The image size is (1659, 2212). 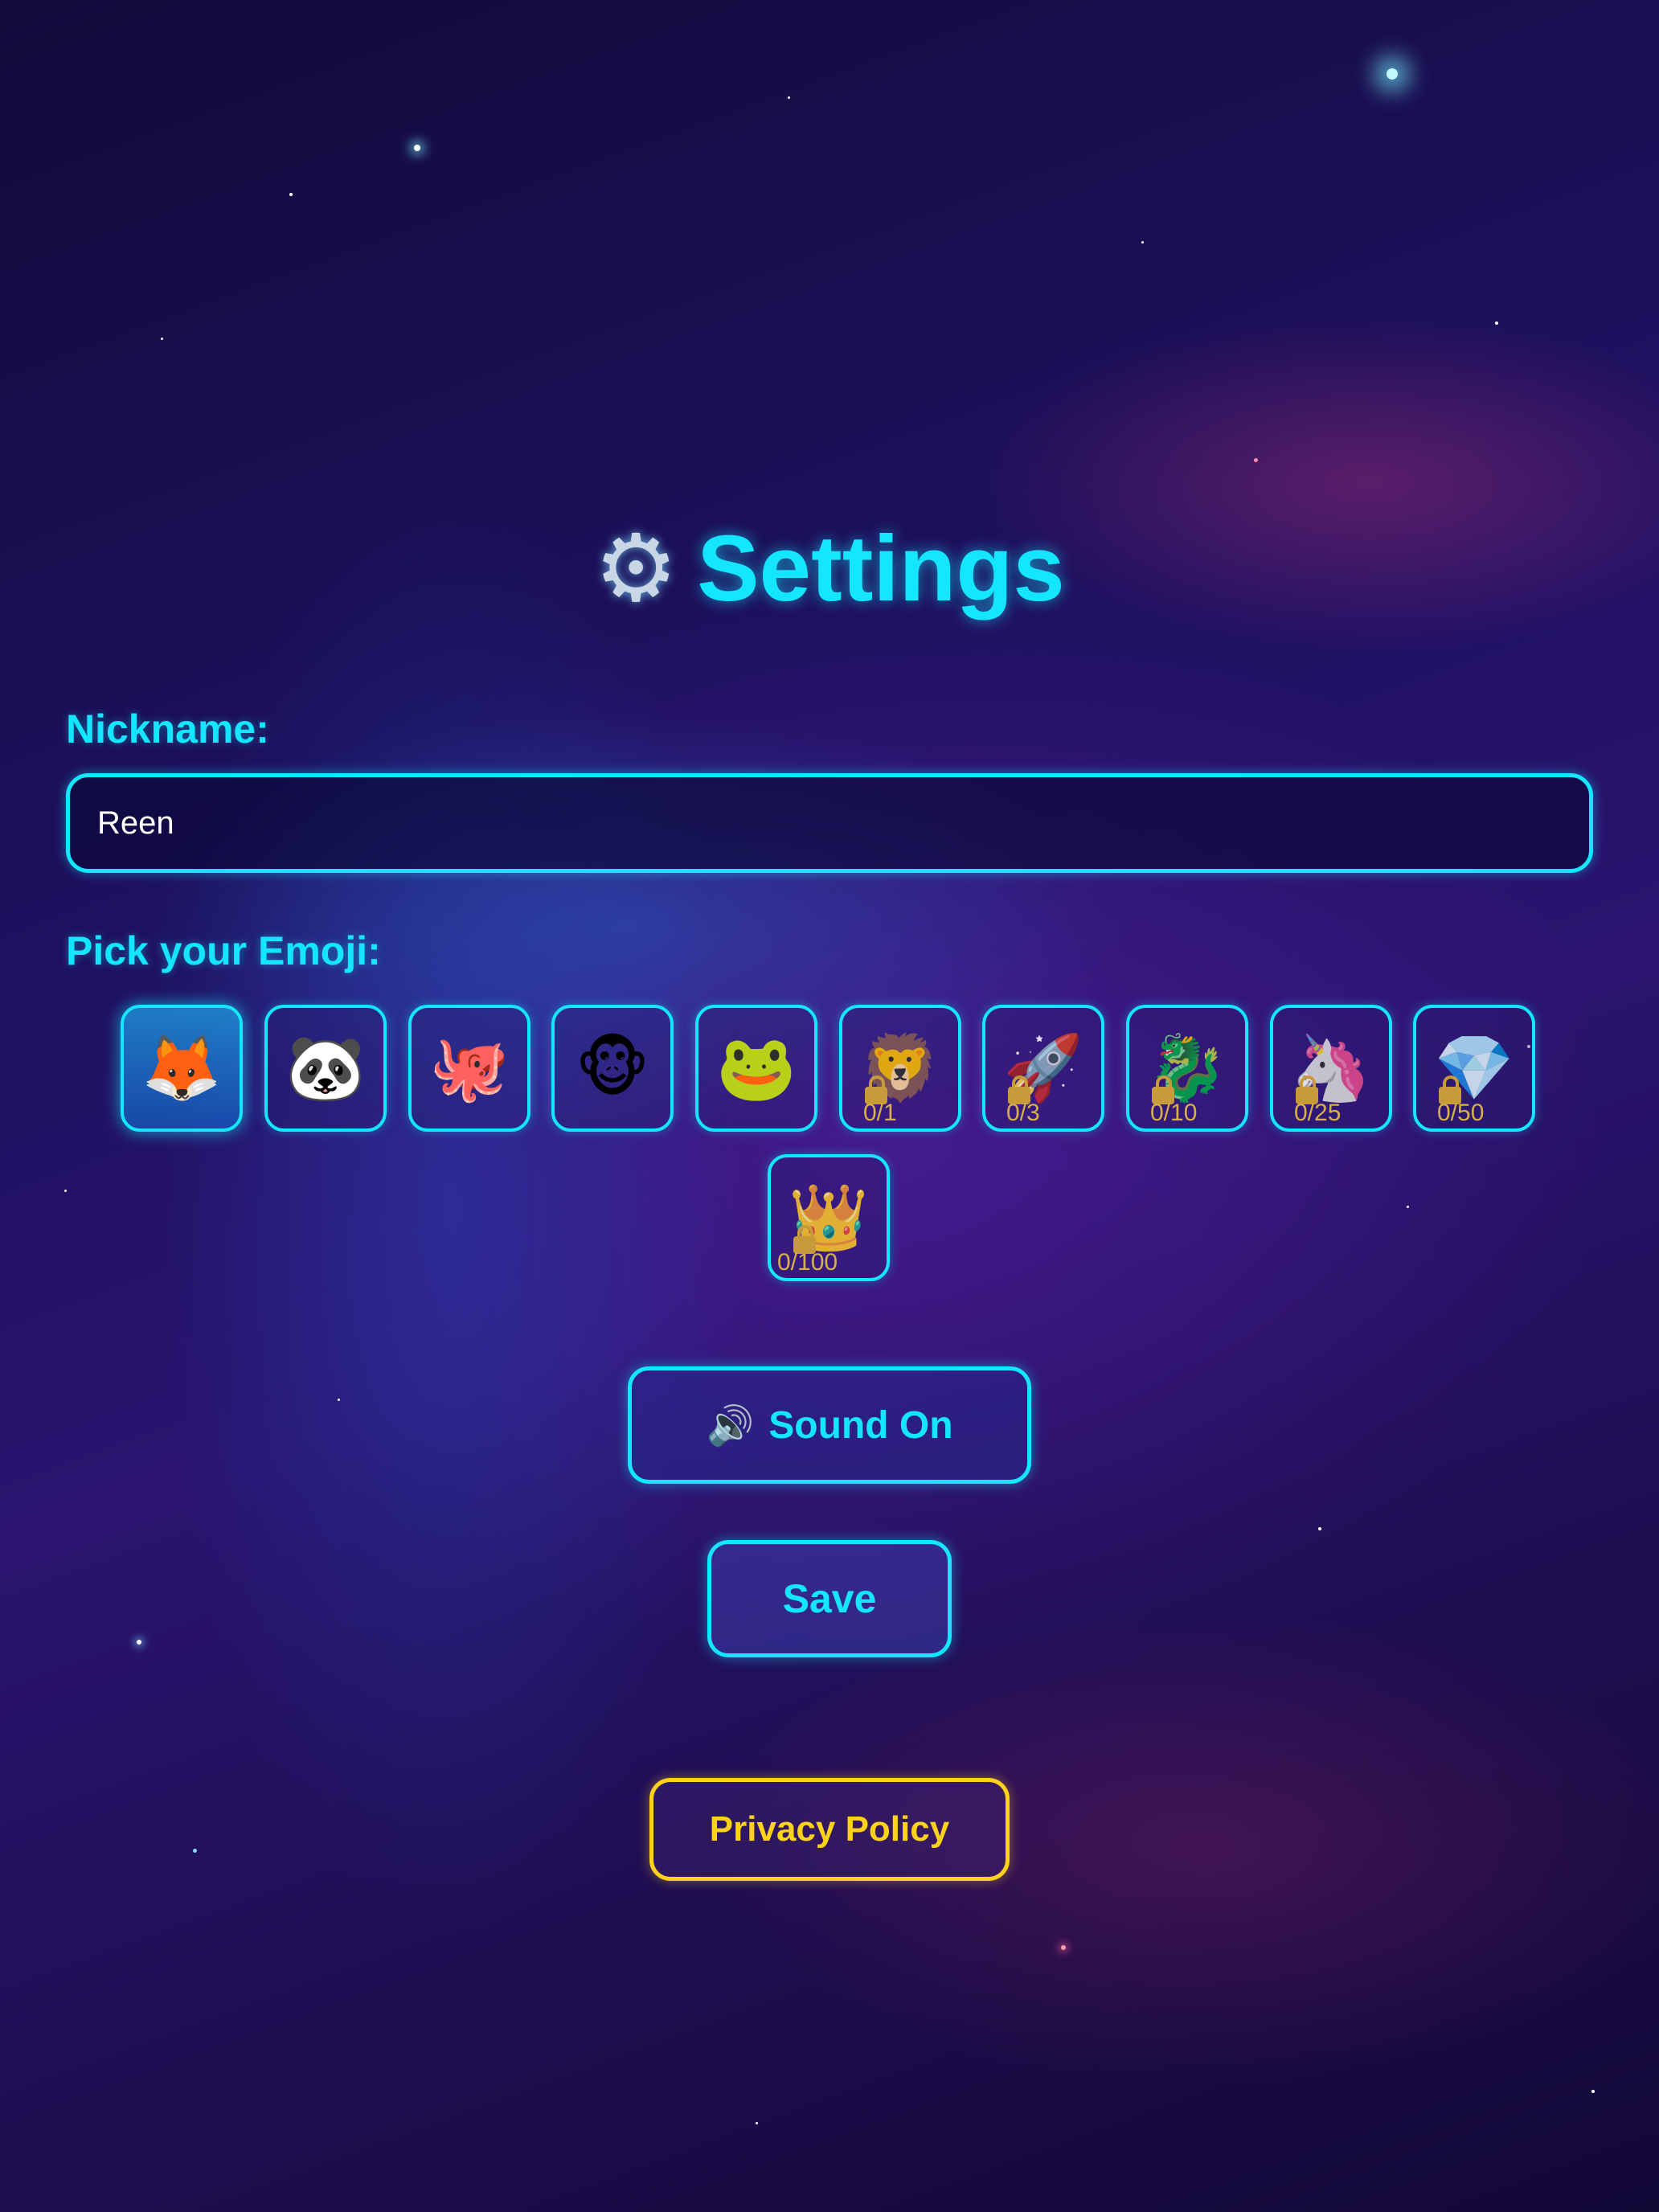 I want to click on emoji-picker-label: Pick your Emoji:, so click(x=223, y=950).